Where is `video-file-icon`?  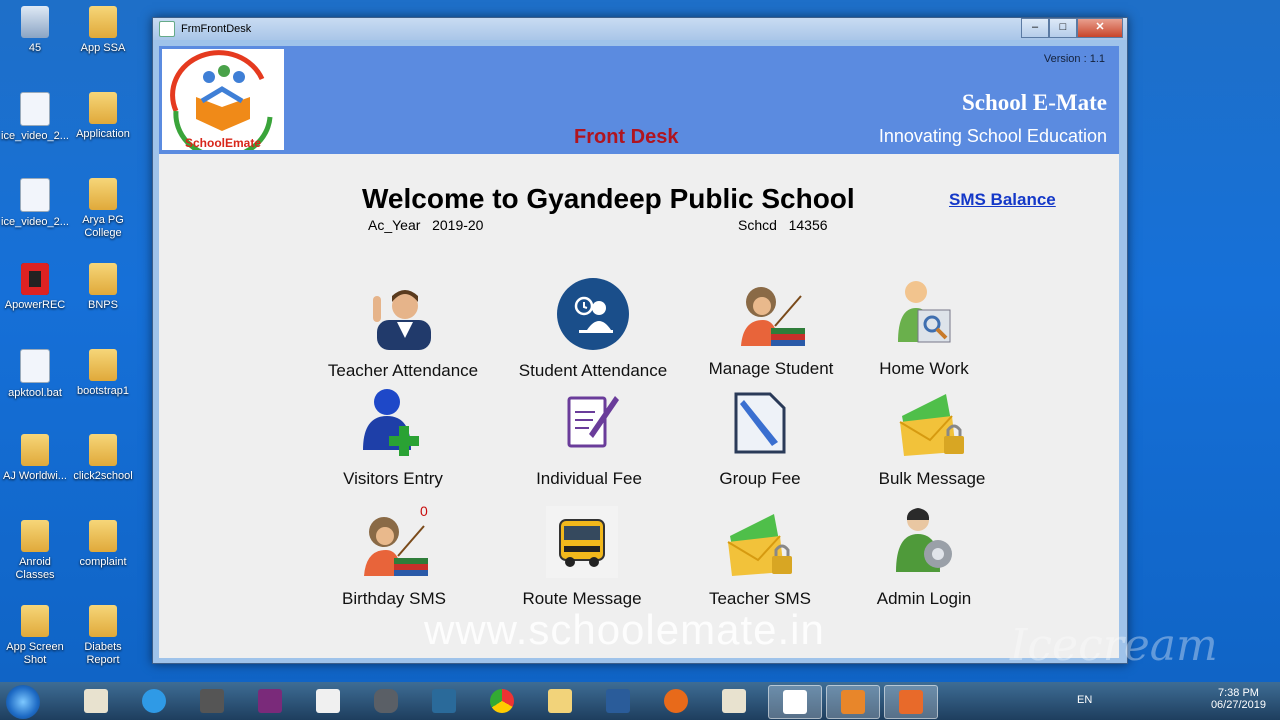
video-file-icon is located at coordinates (35, 109).